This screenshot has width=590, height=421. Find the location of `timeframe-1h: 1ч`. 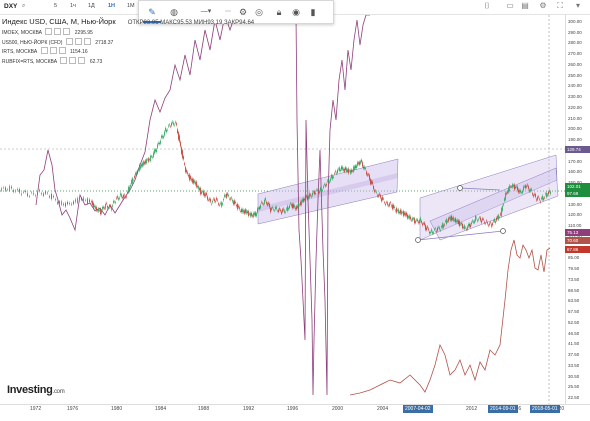

timeframe-1h: 1ч is located at coordinates (73, 6).